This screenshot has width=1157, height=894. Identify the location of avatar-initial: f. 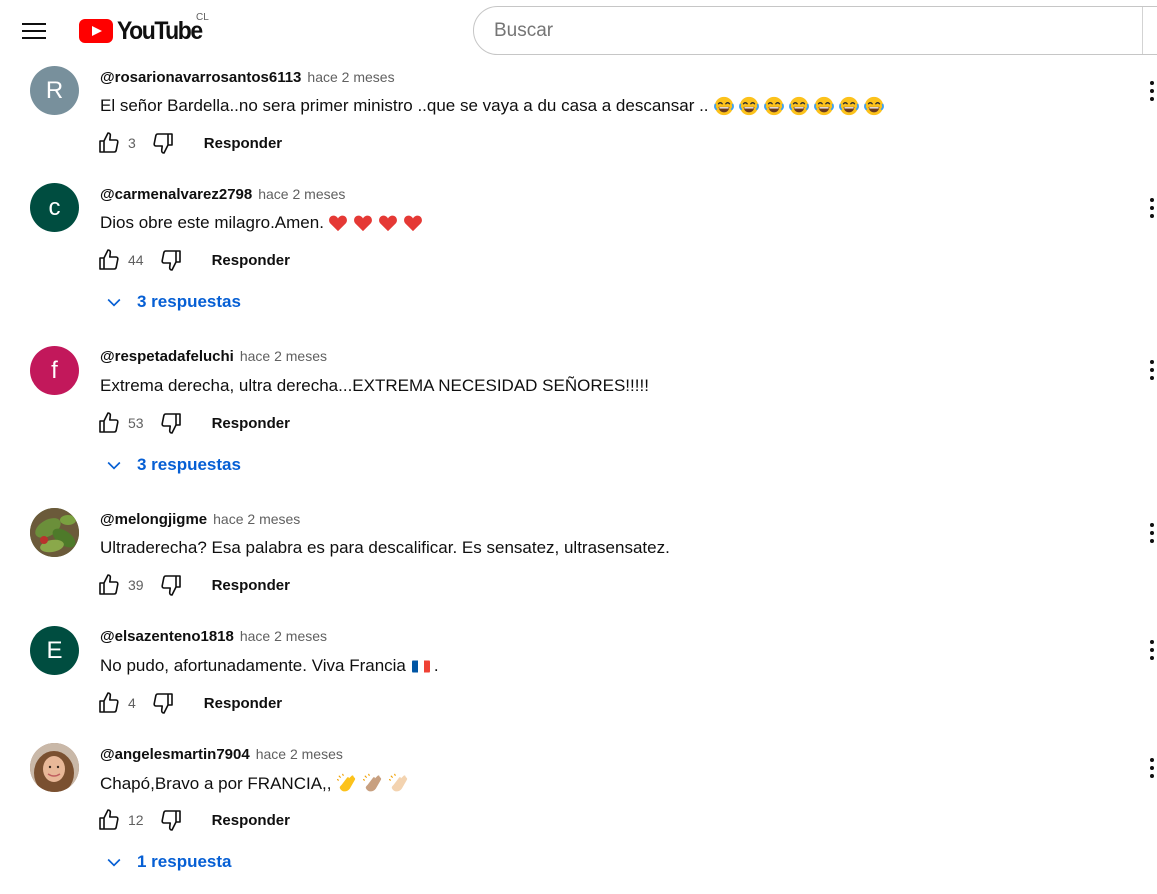
(54, 370).